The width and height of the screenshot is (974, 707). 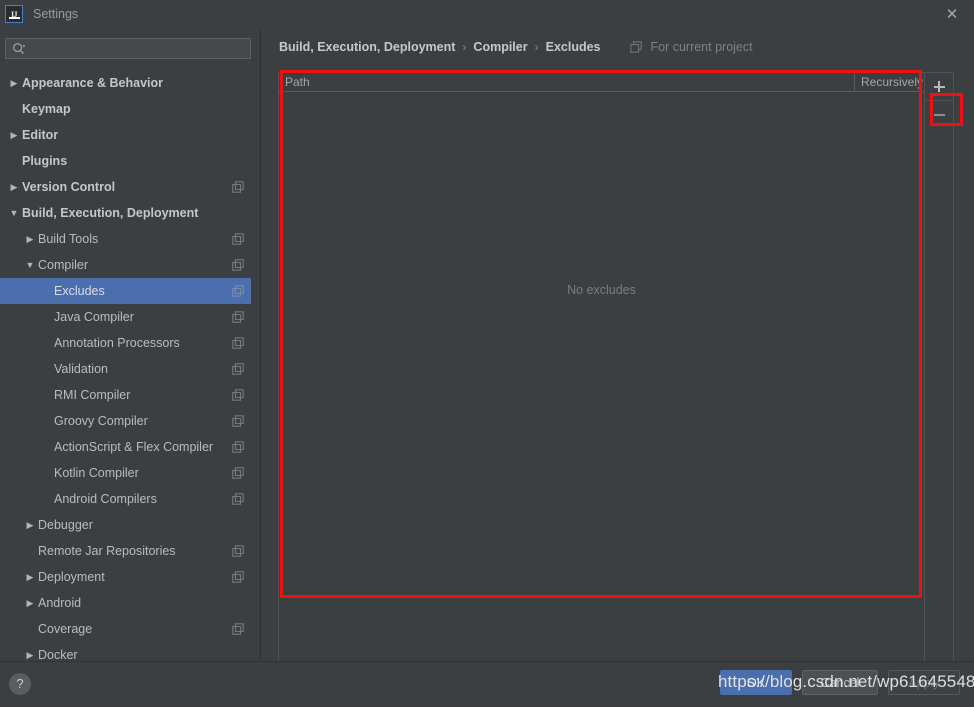 What do you see at coordinates (573, 47) in the screenshot?
I see `breadcrumb-item-2: Excludes` at bounding box center [573, 47].